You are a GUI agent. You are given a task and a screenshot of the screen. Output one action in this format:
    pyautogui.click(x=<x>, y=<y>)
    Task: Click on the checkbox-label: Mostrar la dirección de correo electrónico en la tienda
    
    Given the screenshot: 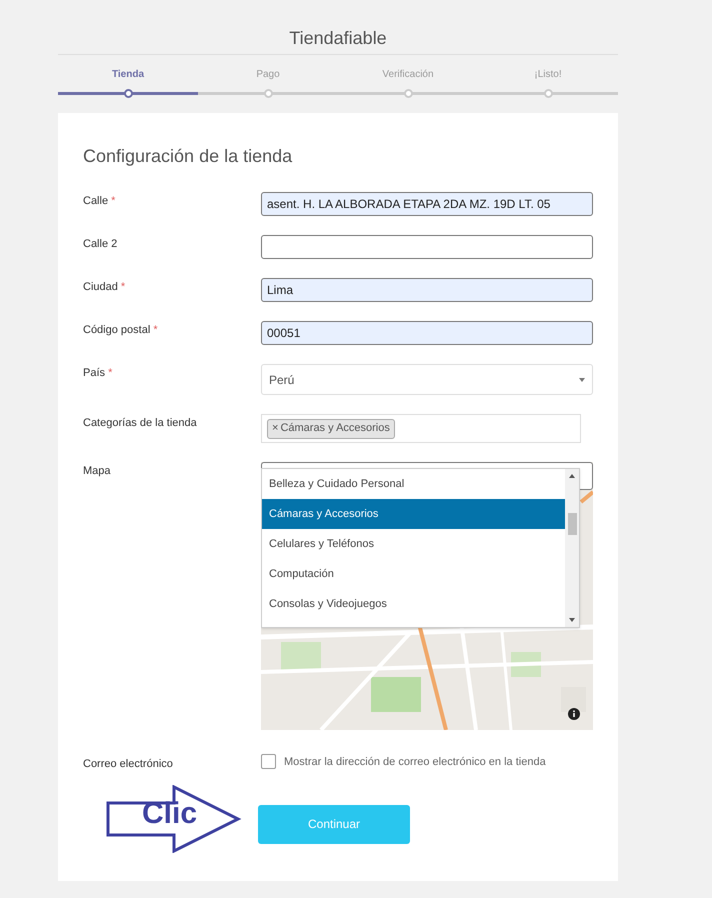 What is the action you would take?
    pyautogui.click(x=415, y=762)
    